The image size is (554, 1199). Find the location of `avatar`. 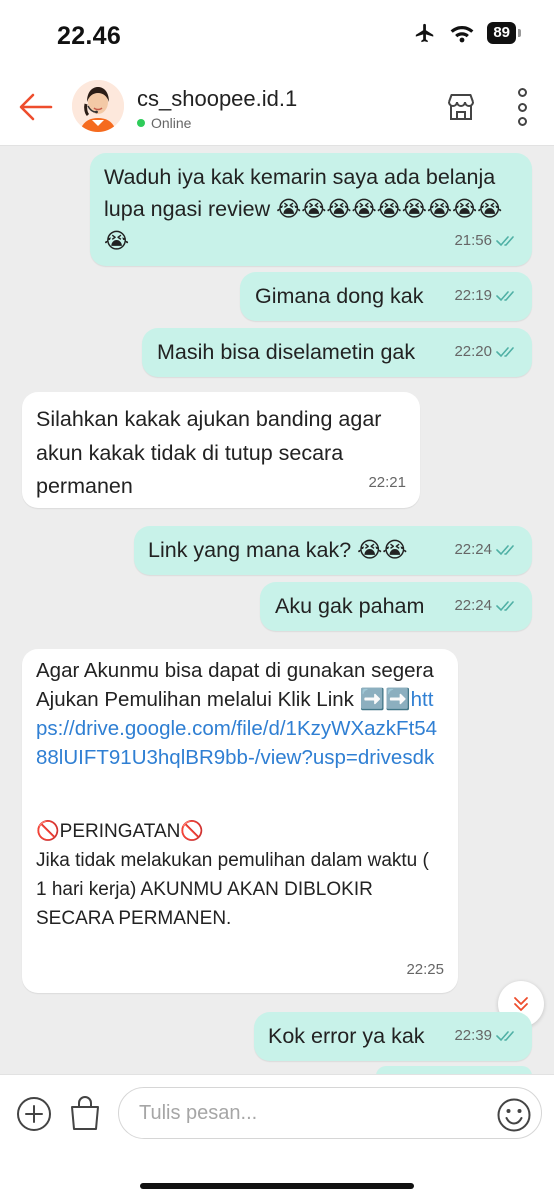

avatar is located at coordinates (98, 106).